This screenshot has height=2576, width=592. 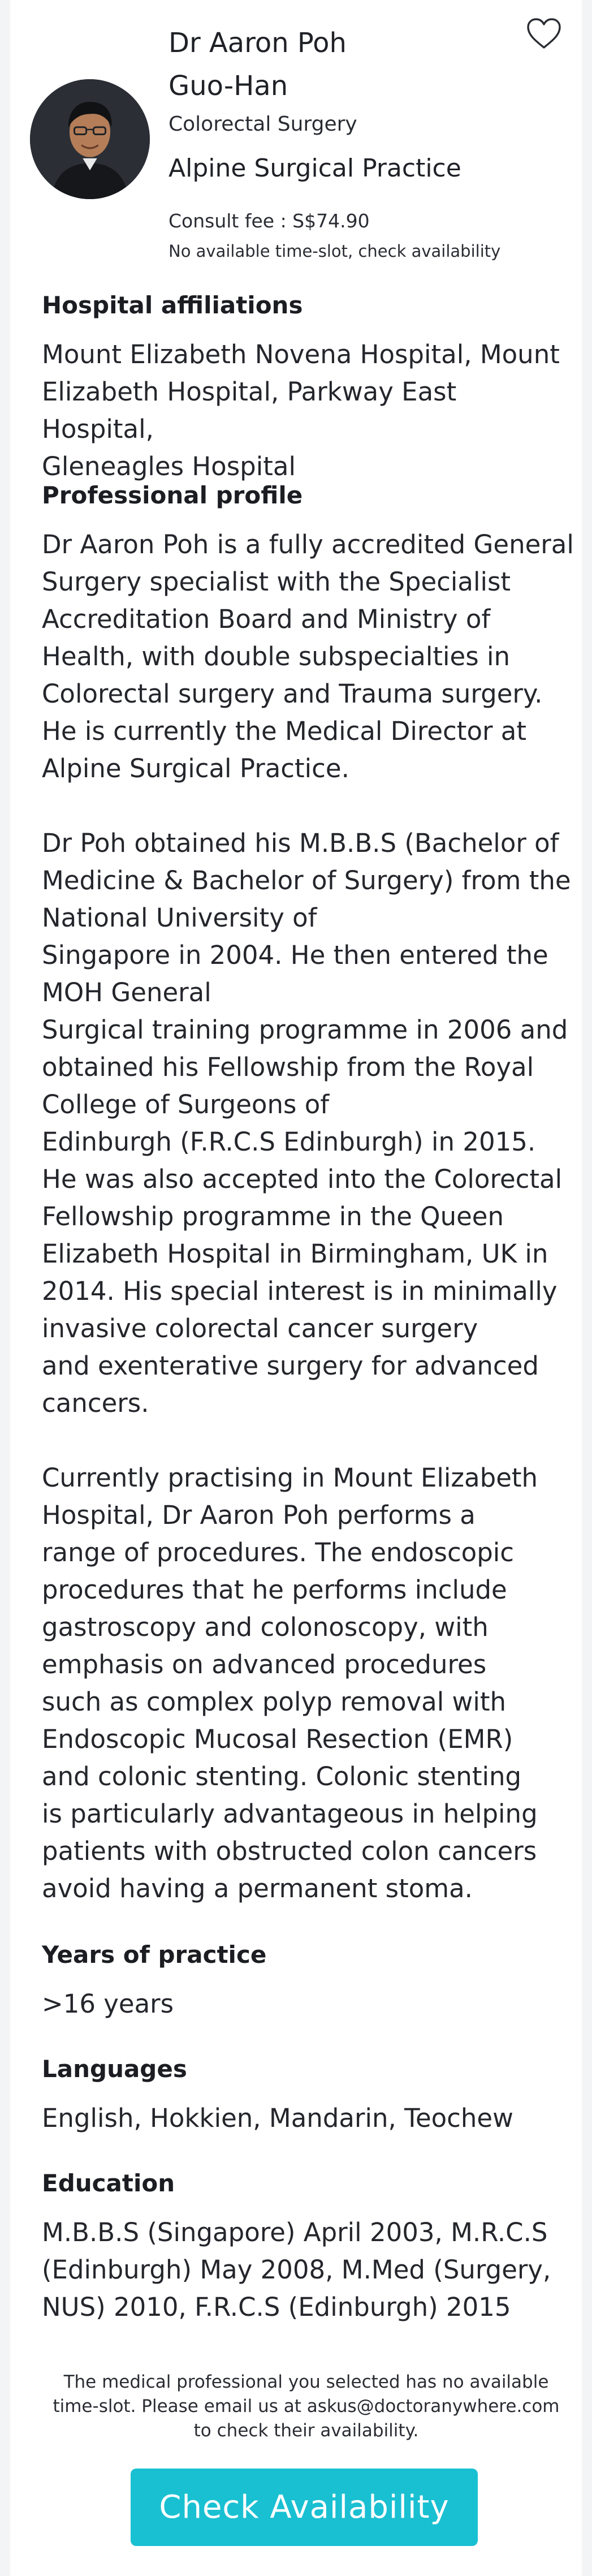 What do you see at coordinates (282, 1776) in the screenshot?
I see `profile-line: and colonic stenting. Colonic stenting` at bounding box center [282, 1776].